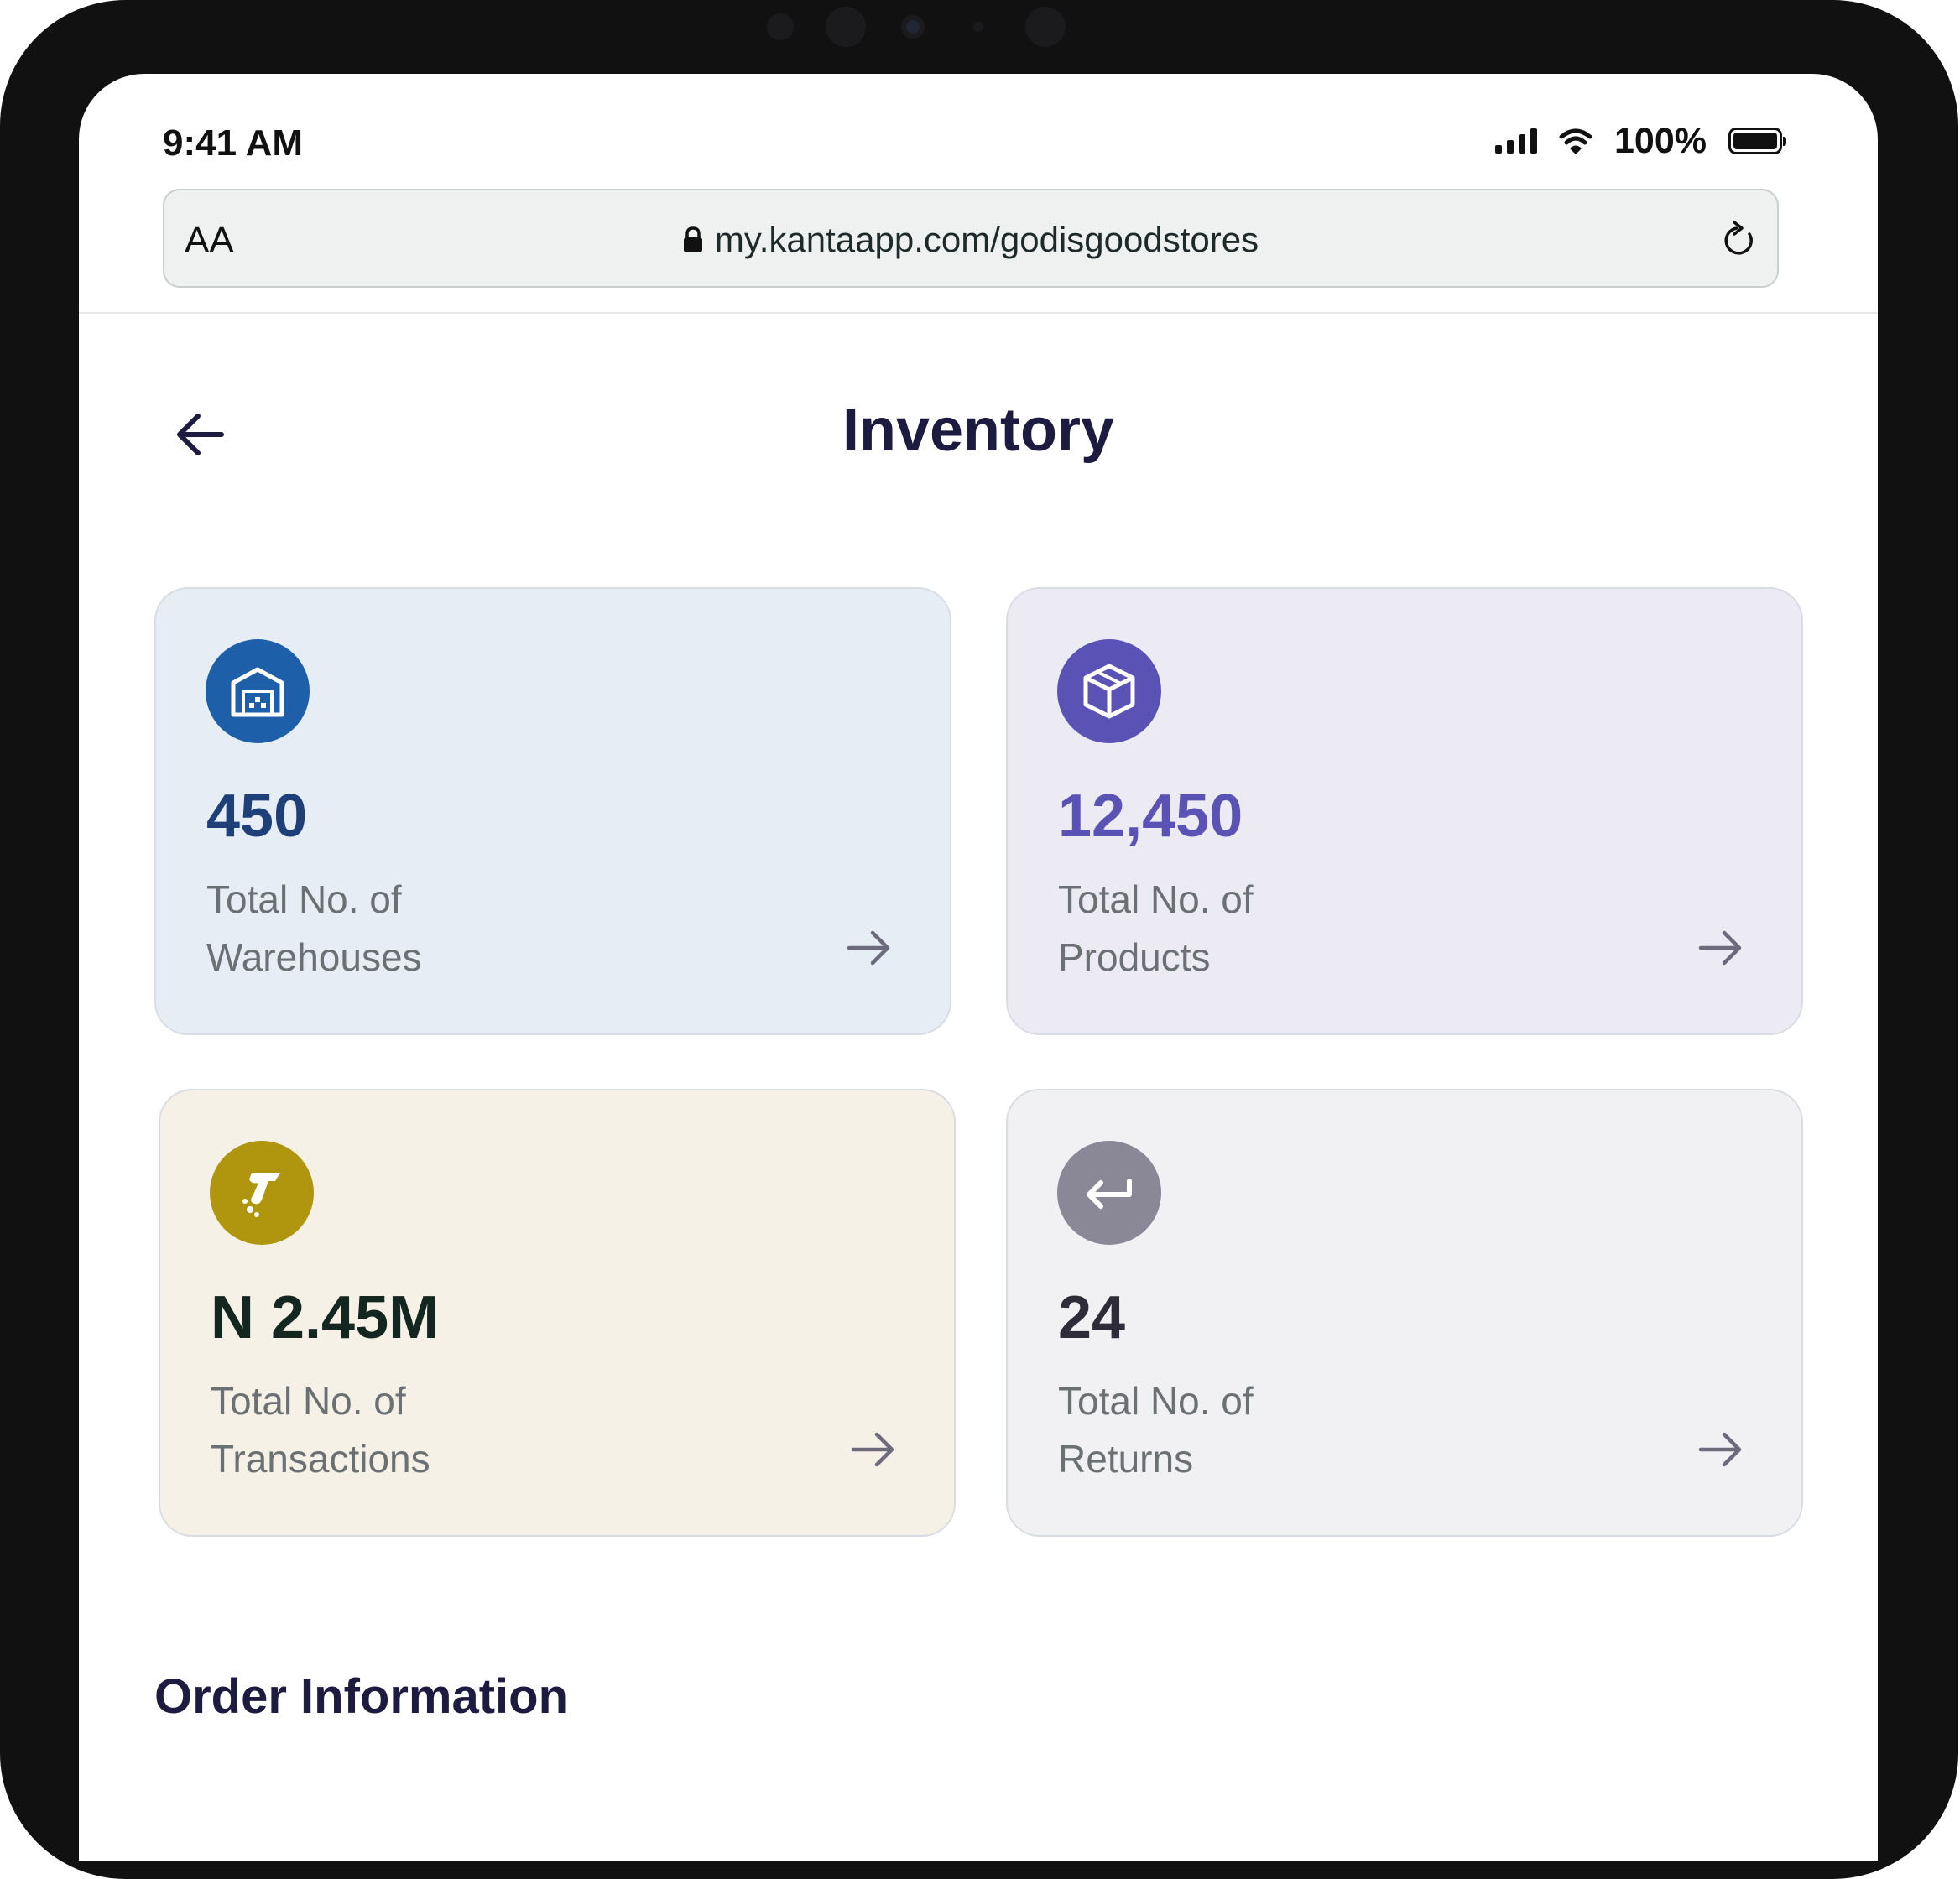  What do you see at coordinates (1516, 141) in the screenshot?
I see `cellular-signal-icon` at bounding box center [1516, 141].